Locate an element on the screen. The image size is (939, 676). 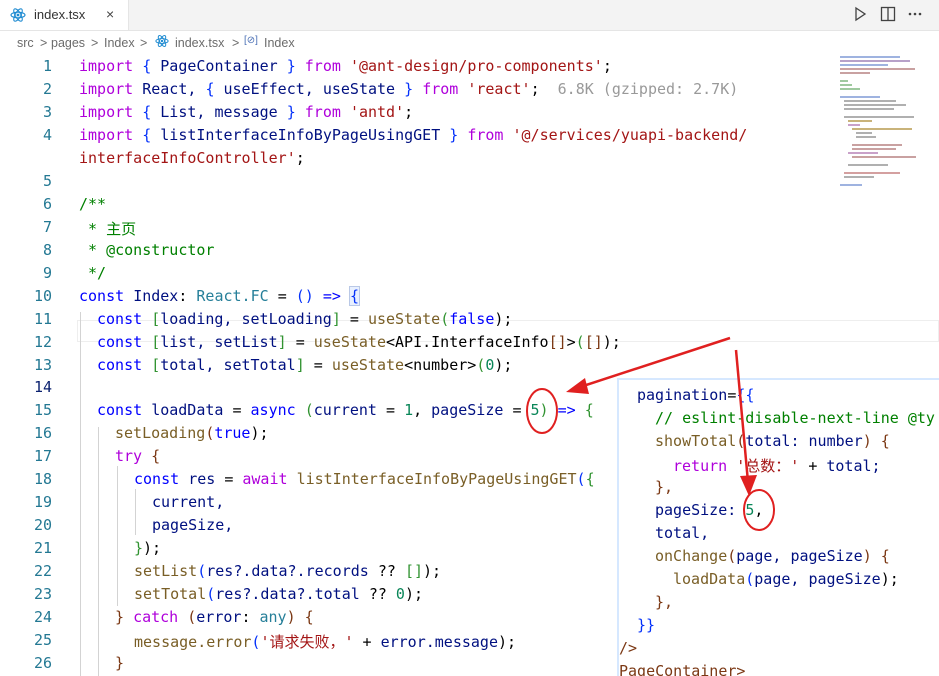
line-number: 12 is located at coordinates (42, 342).